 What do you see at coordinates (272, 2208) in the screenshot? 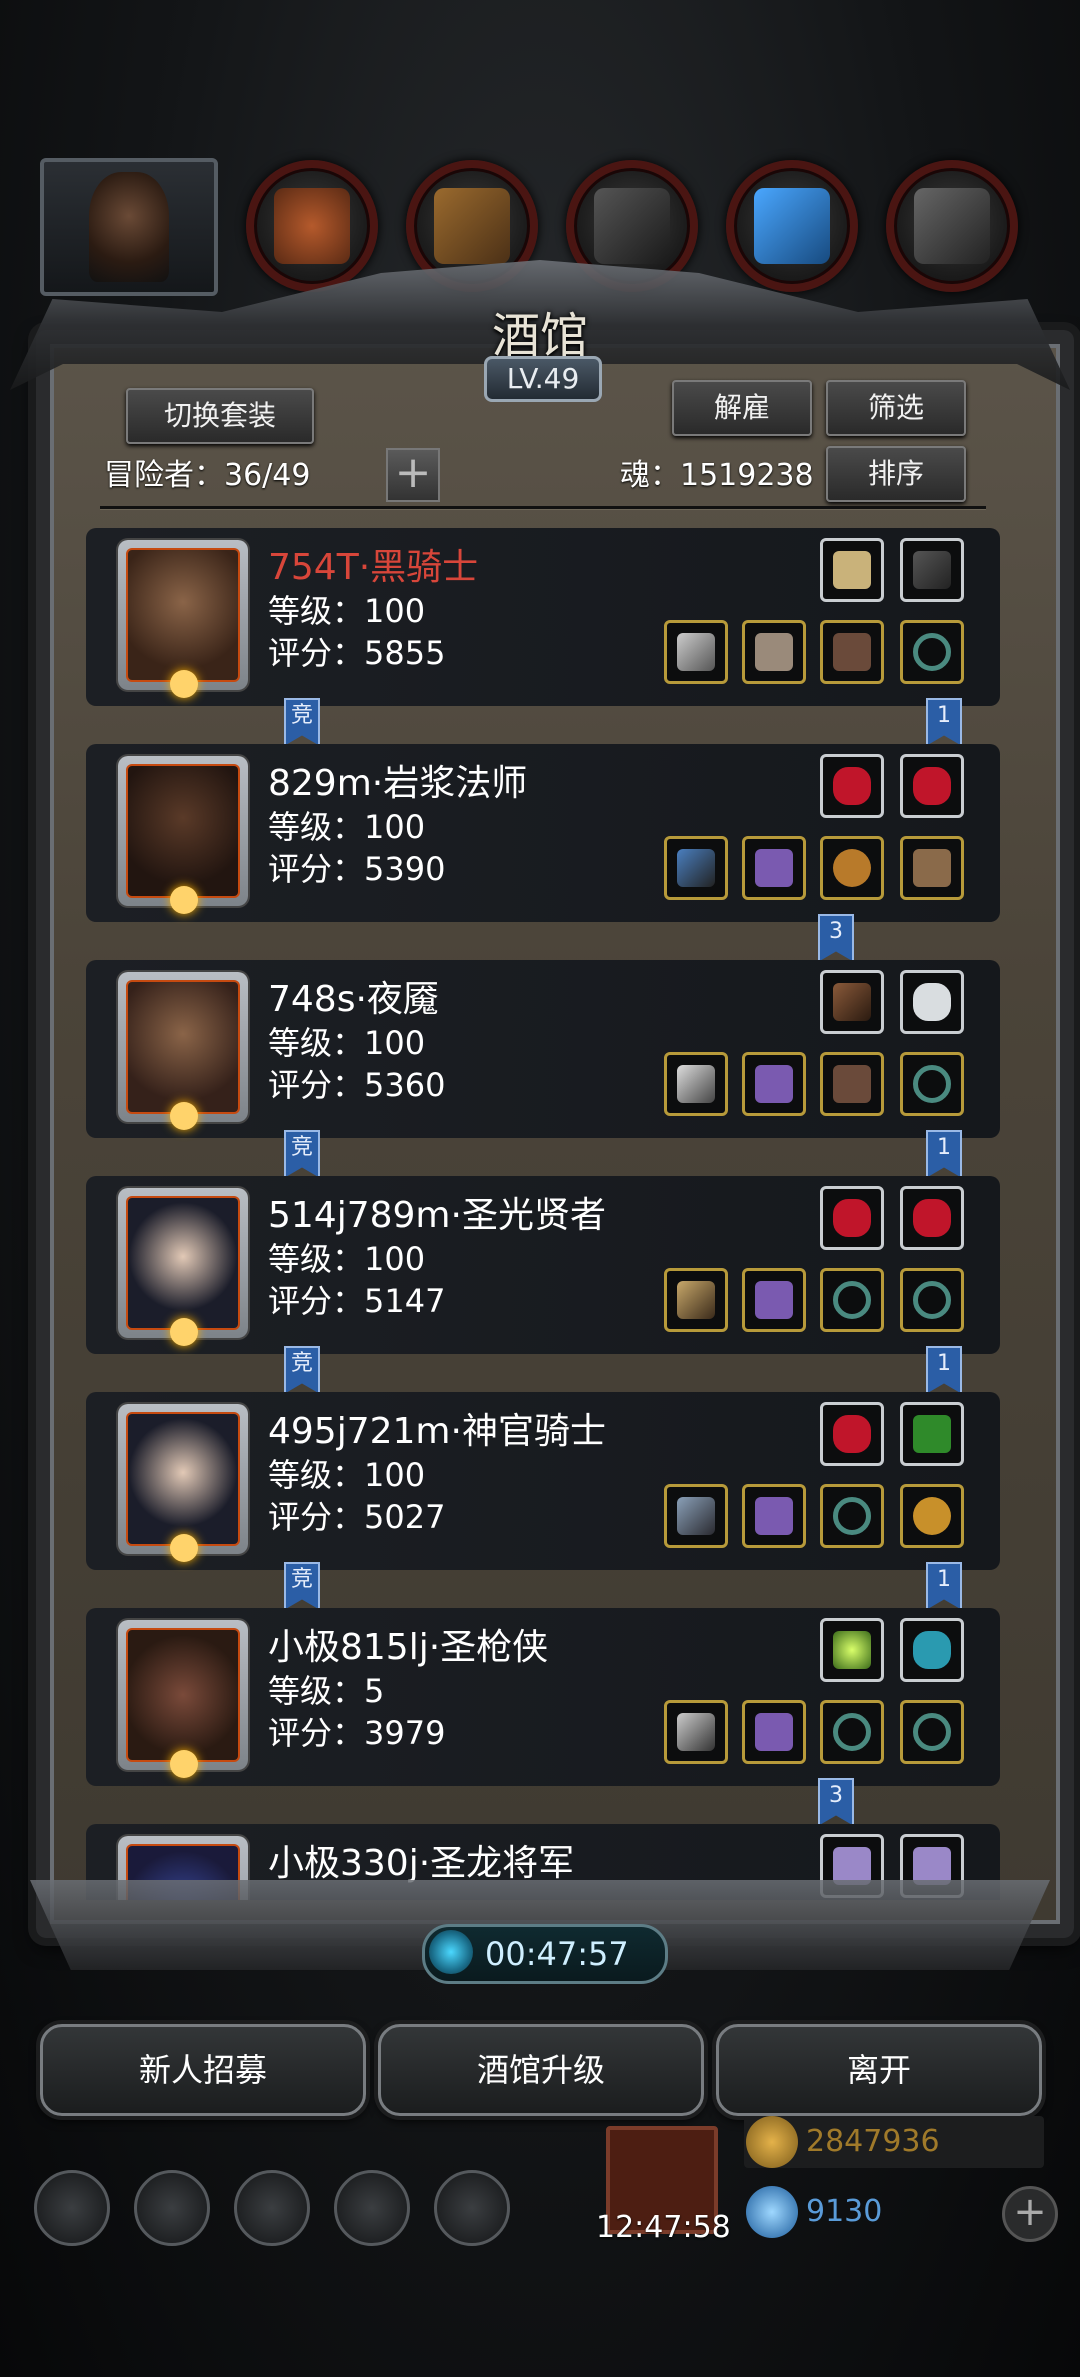
I see `quest-icon` at bounding box center [272, 2208].